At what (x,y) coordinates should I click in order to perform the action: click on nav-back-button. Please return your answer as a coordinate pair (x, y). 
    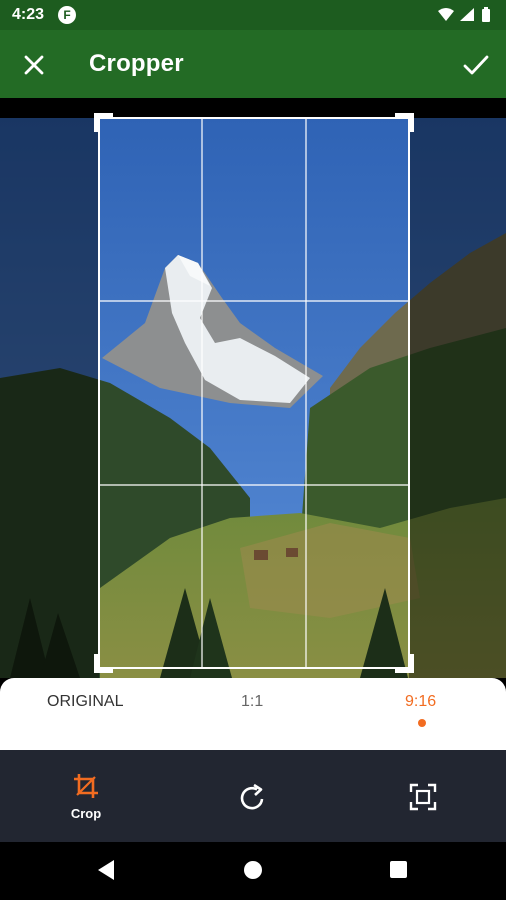
    Looking at the image, I should click on (106, 870).